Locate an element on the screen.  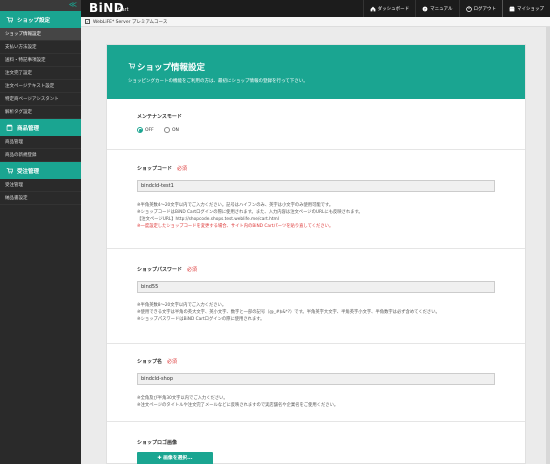
sidebar-item-shop-info: ショップ情報設定 is located at coordinates (40, 34).